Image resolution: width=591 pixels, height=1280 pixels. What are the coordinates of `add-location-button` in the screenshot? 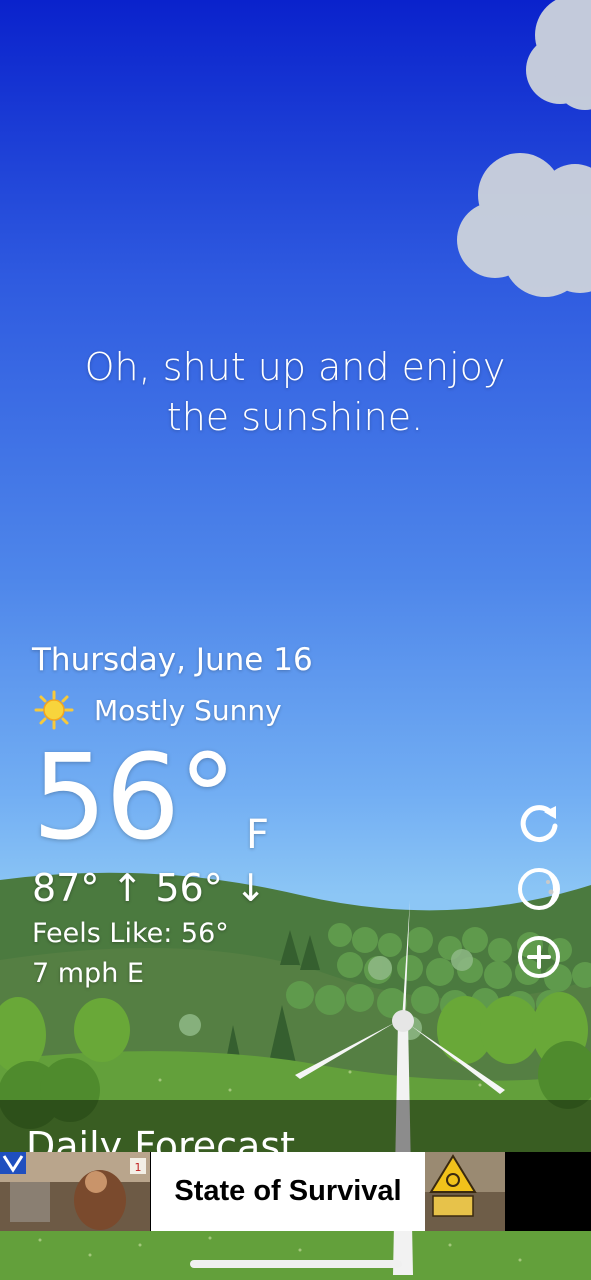 It's located at (539, 957).